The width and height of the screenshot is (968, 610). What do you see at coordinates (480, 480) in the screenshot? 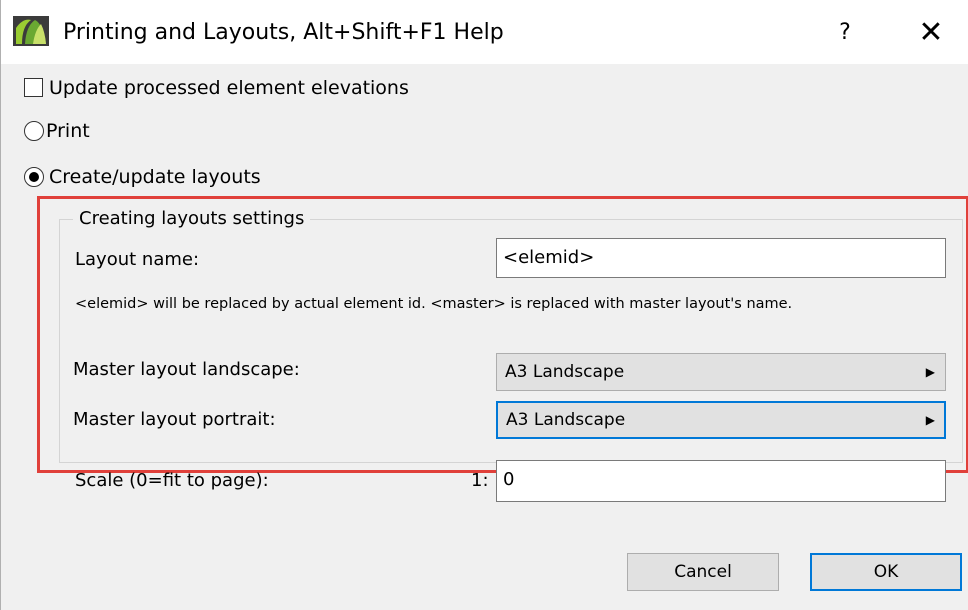
I see `scale-prefix: 1:` at bounding box center [480, 480].